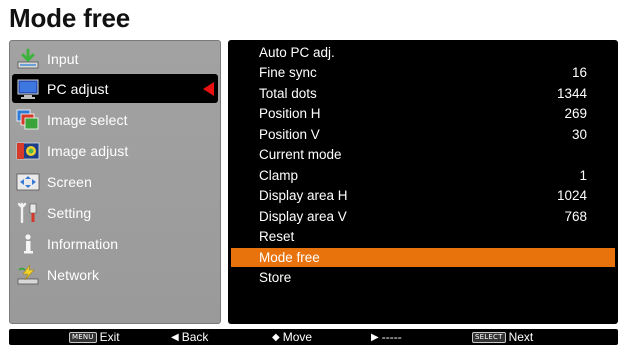 This screenshot has height=348, width=621. I want to click on submenu-item-label: Display area V, so click(303, 216).